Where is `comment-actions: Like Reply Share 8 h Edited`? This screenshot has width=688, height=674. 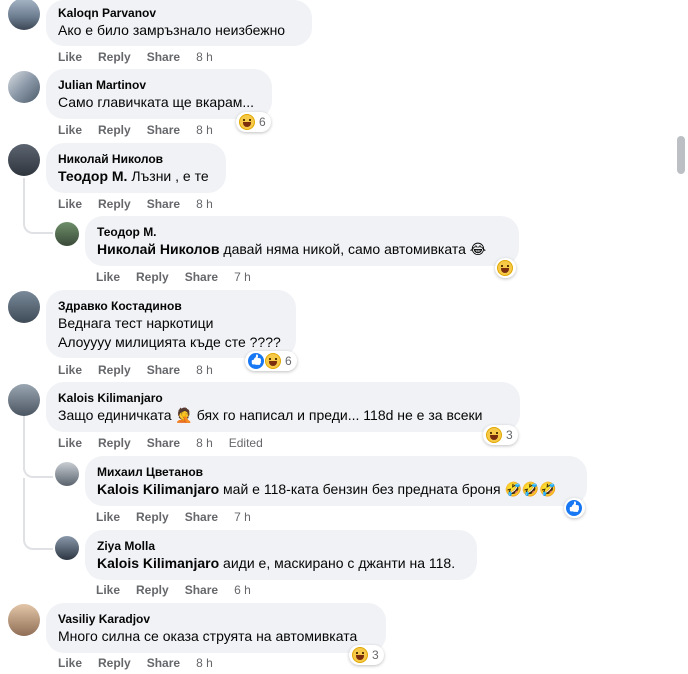
comment-actions: Like Reply Share 8 h Edited is located at coordinates (160, 443).